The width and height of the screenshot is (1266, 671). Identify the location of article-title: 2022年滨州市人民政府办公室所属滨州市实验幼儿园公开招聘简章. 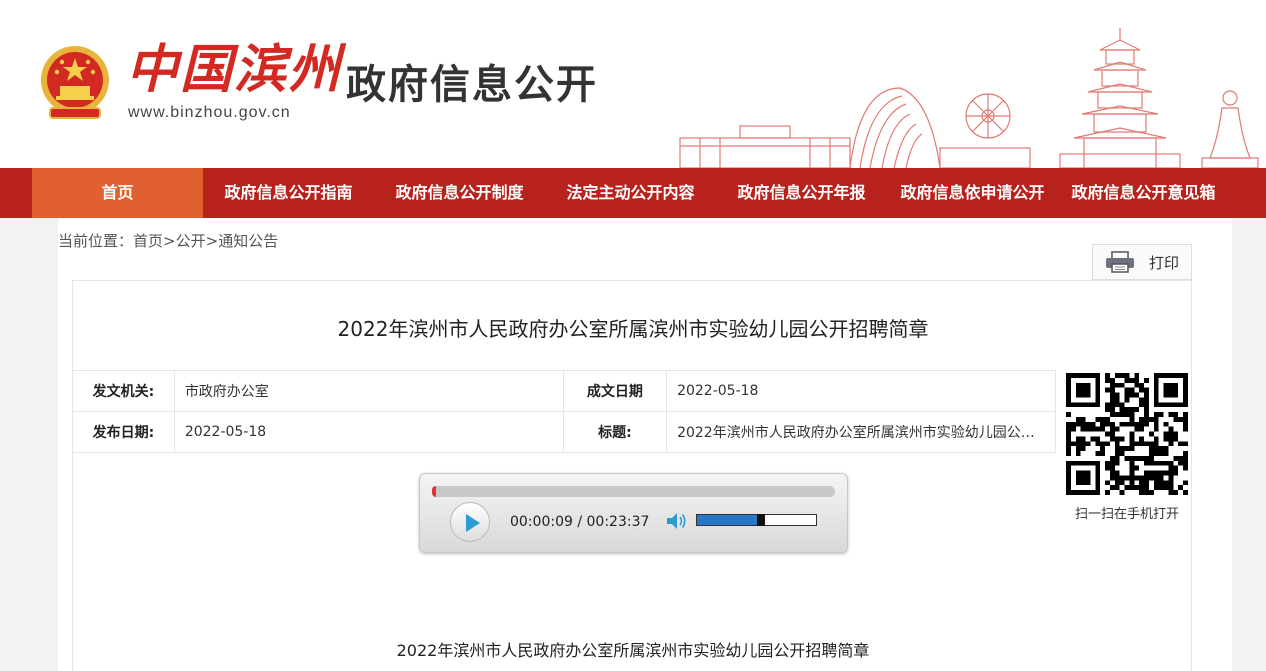
(633, 329).